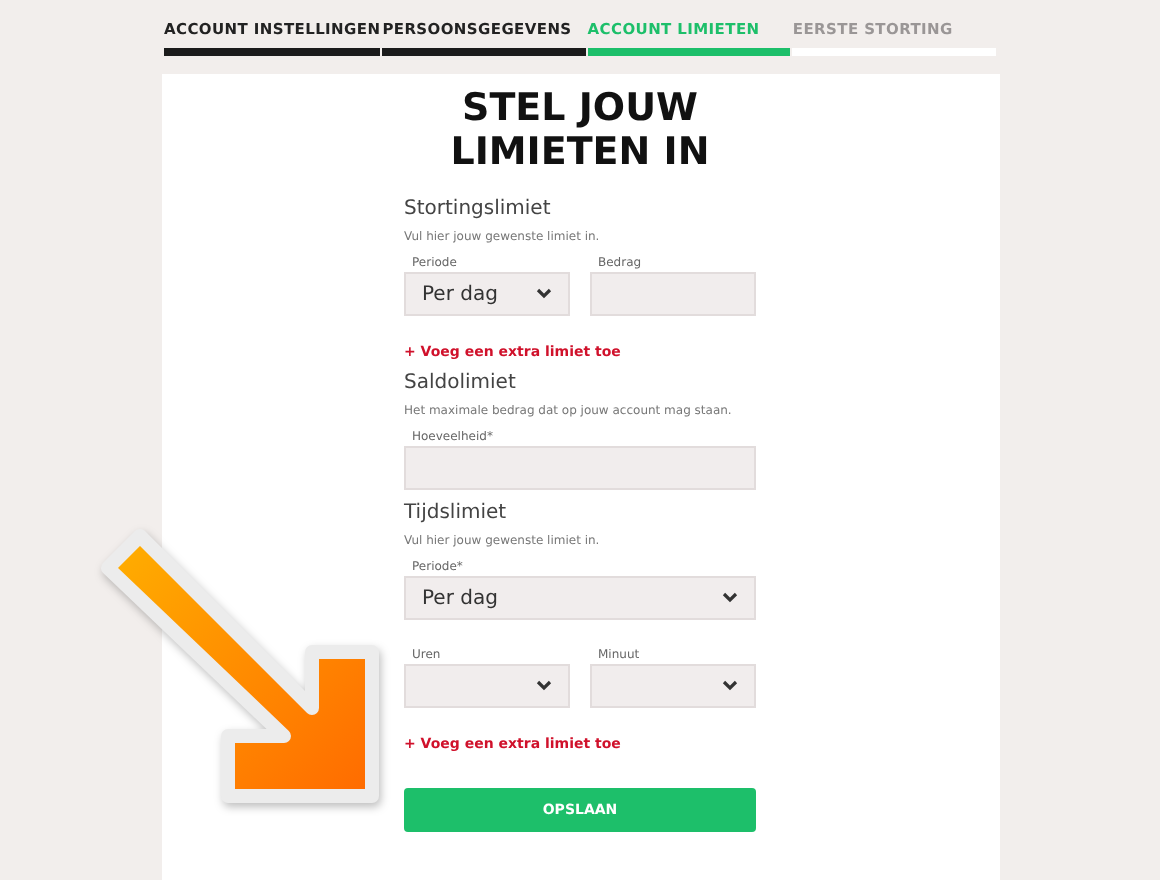  Describe the element at coordinates (456, 513) in the screenshot. I see `section-title: Tijdslimiet` at that location.